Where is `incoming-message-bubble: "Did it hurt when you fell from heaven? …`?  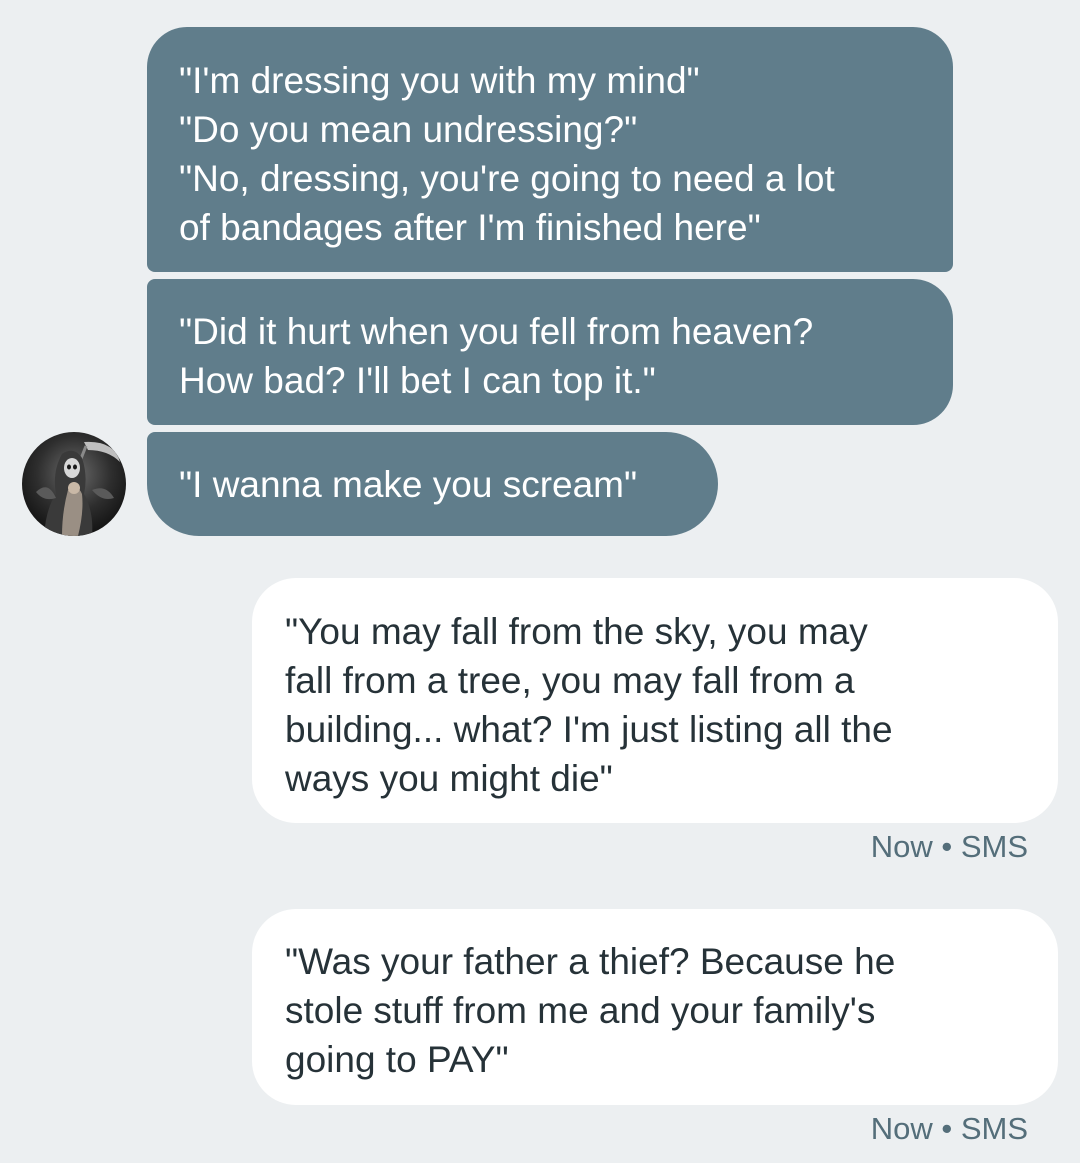
incoming-message-bubble: "Did it hurt when you fell from heaven? … is located at coordinates (550, 352).